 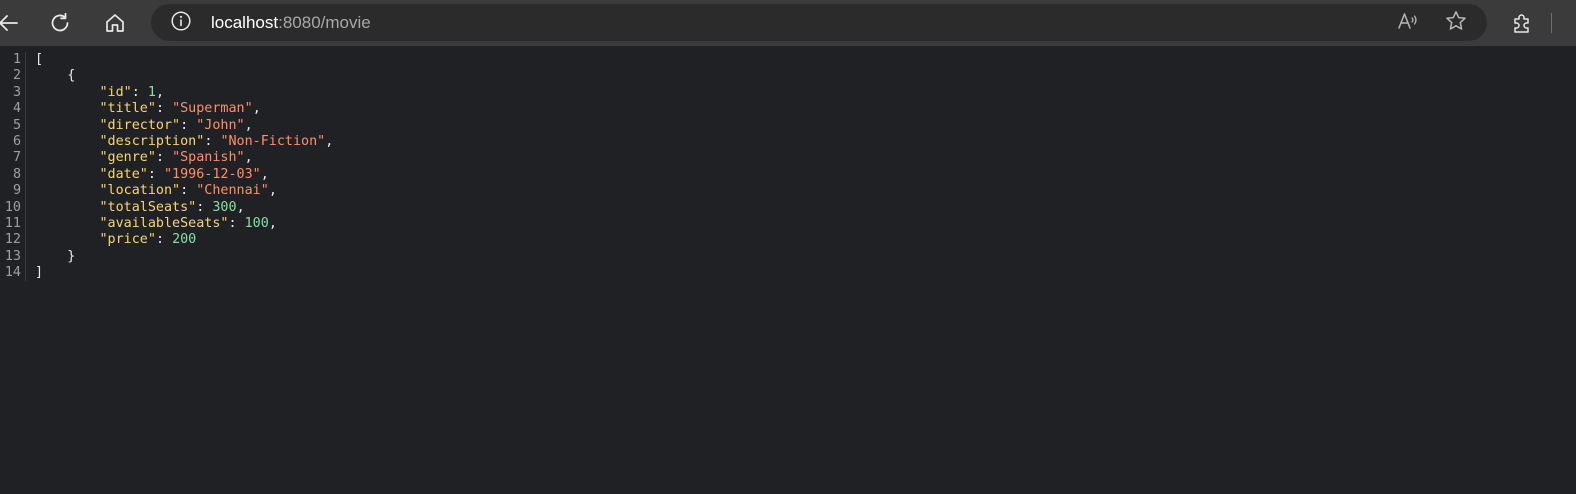 What do you see at coordinates (212, 174) in the screenshot?
I see `json-value: "1996-12-03"` at bounding box center [212, 174].